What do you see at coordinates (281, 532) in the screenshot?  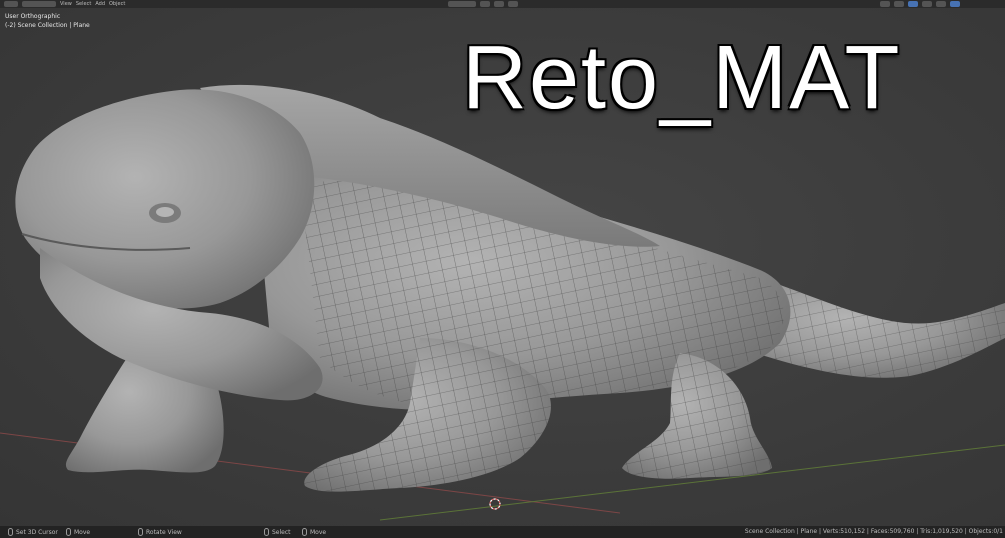 I see `status-hint-label: Select` at bounding box center [281, 532].